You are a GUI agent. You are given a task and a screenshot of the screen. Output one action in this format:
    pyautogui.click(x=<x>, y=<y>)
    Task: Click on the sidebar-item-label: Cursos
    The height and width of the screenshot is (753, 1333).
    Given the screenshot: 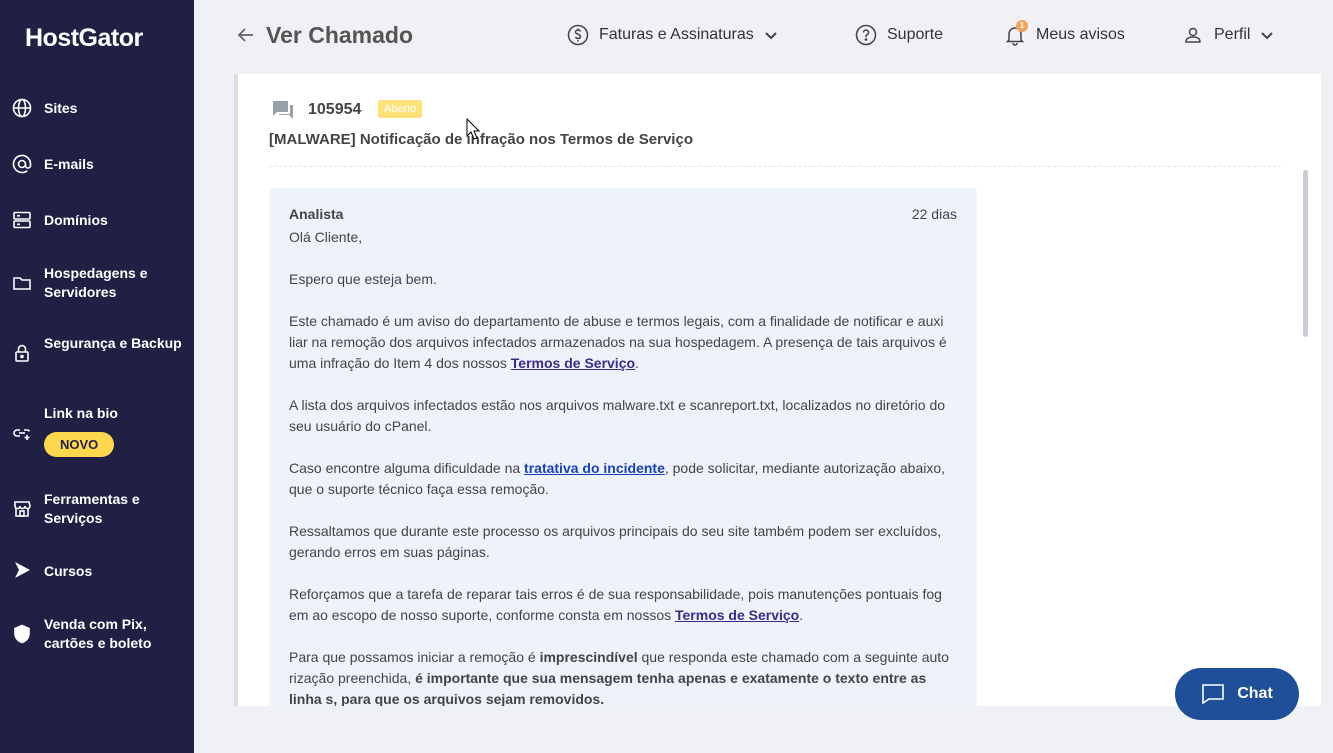 What is the action you would take?
    pyautogui.click(x=68, y=571)
    